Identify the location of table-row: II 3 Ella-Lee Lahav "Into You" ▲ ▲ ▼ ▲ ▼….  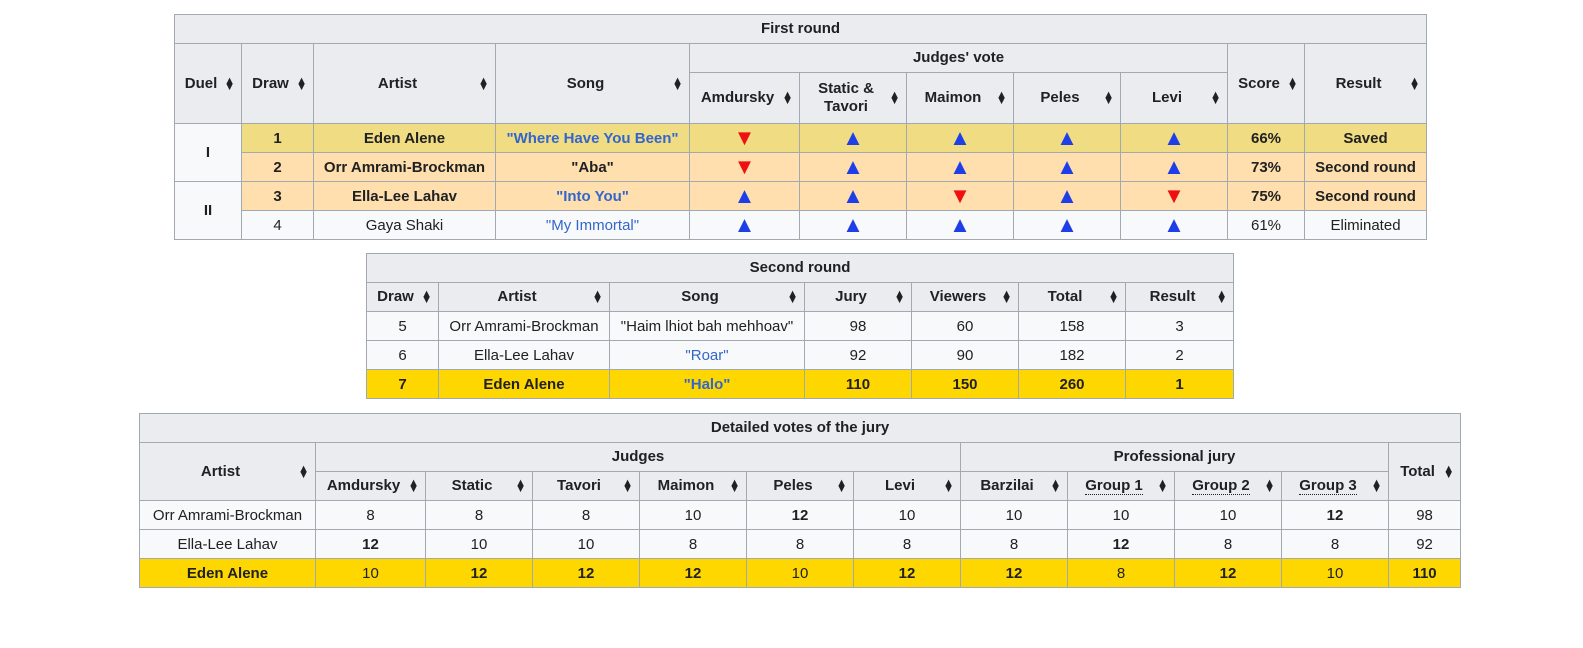
(801, 210).